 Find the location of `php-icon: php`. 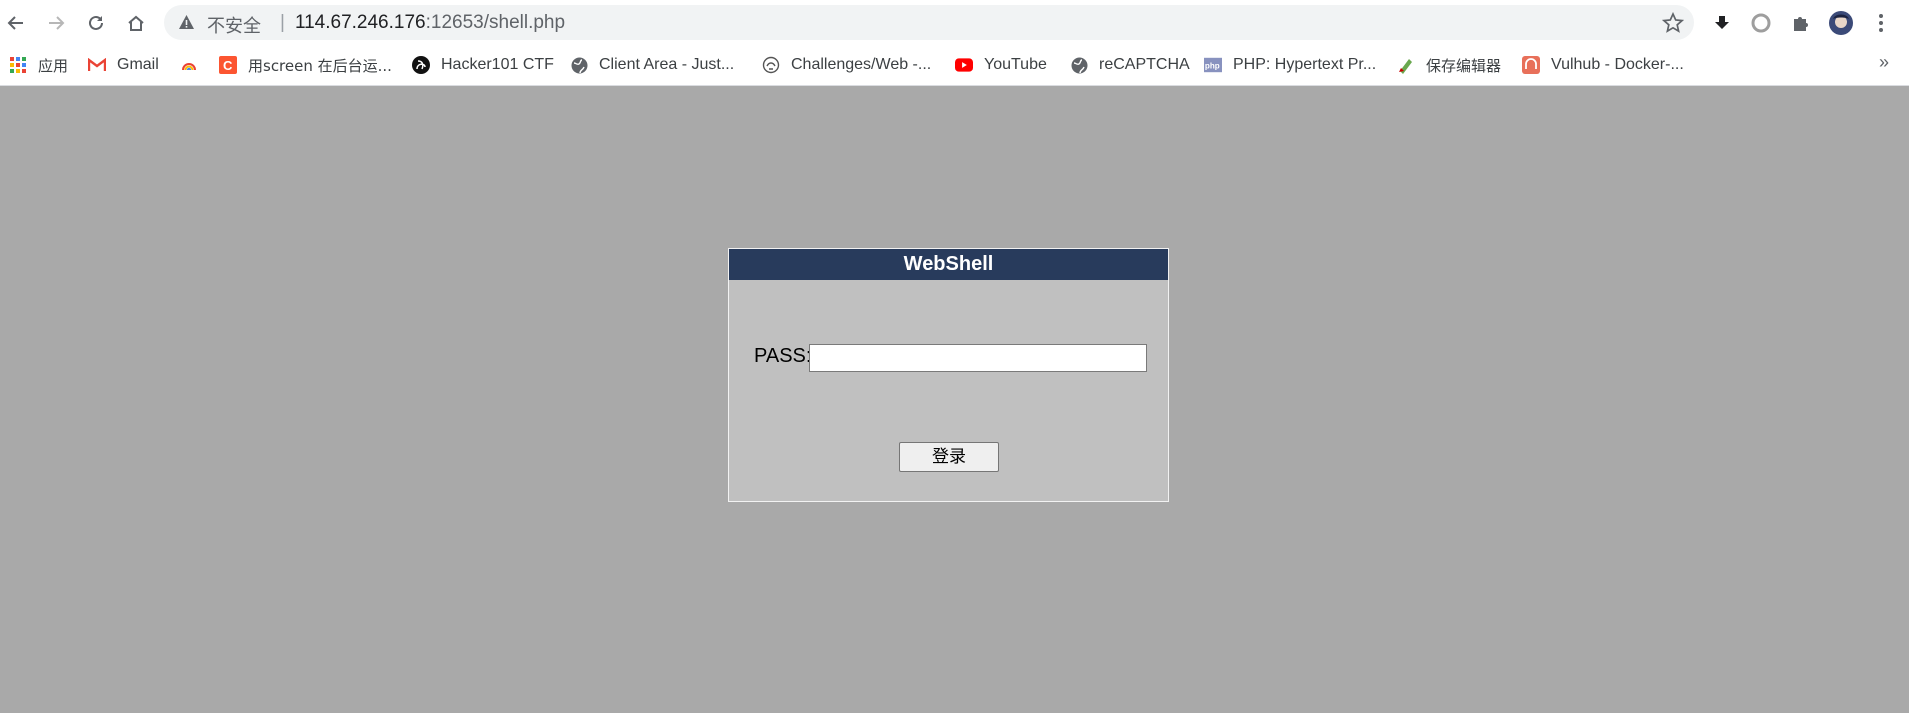

php-icon: php is located at coordinates (1213, 65).